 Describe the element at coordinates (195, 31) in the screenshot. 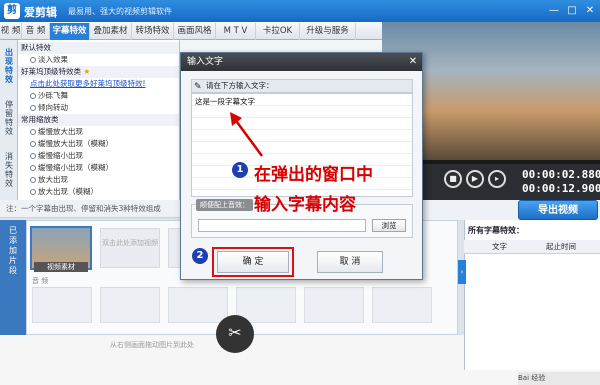

I see `tab-styles: 画面风格` at that location.